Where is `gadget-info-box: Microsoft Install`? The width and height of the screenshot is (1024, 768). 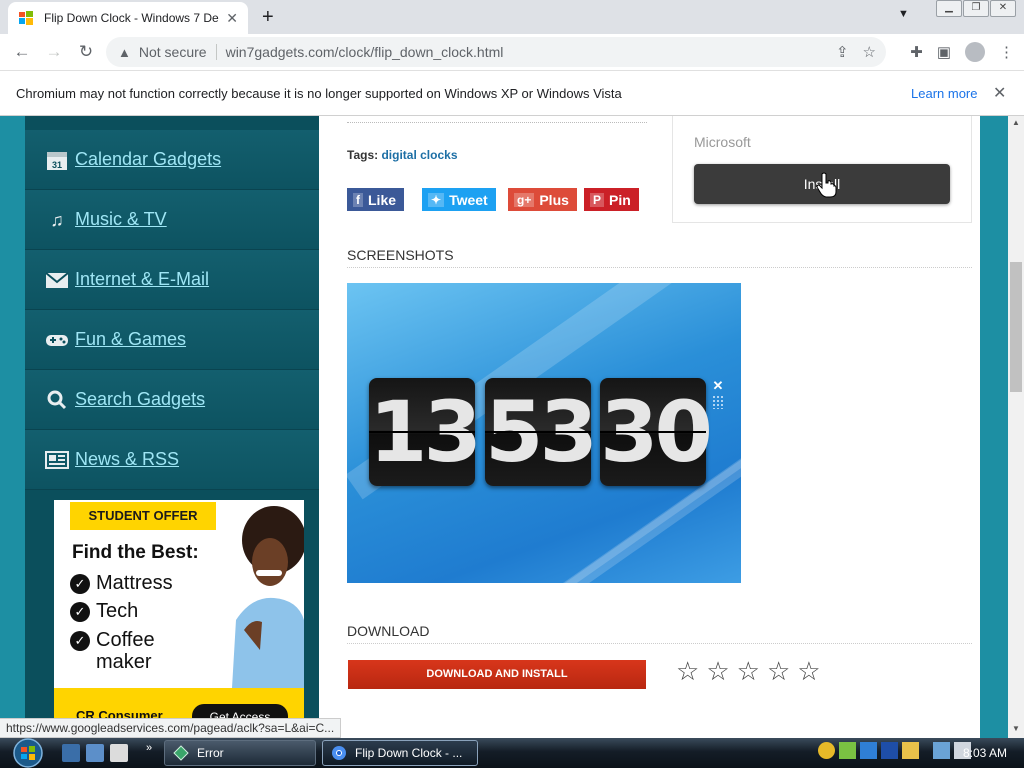
gadget-info-box: Microsoft Install is located at coordinates (822, 169).